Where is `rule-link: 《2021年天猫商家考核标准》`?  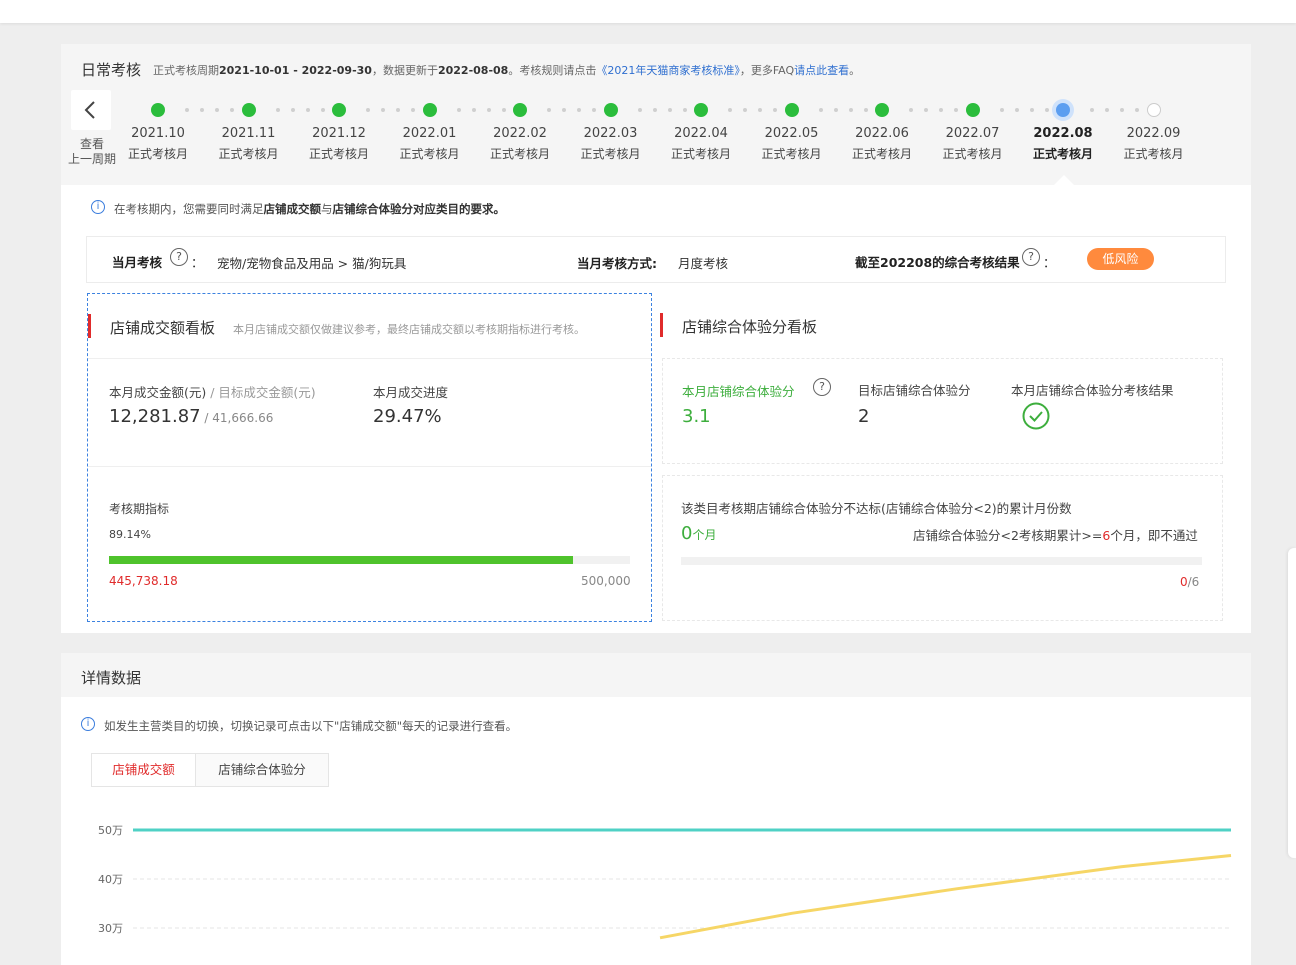 rule-link: 《2021年天猫商家考核标准》 is located at coordinates (668, 70).